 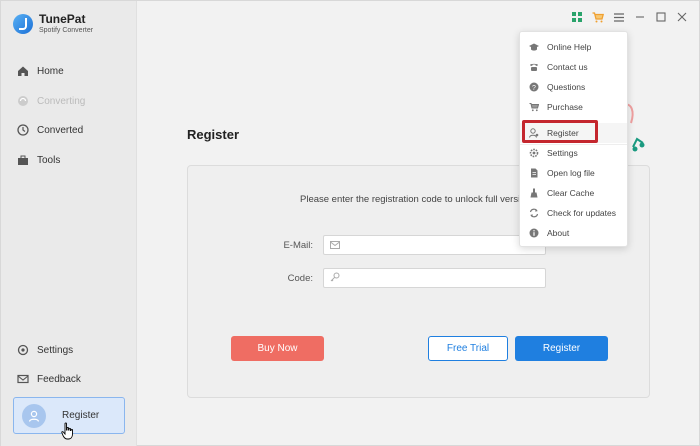 I want to click on app-logo-icon, so click(x=23, y=23).